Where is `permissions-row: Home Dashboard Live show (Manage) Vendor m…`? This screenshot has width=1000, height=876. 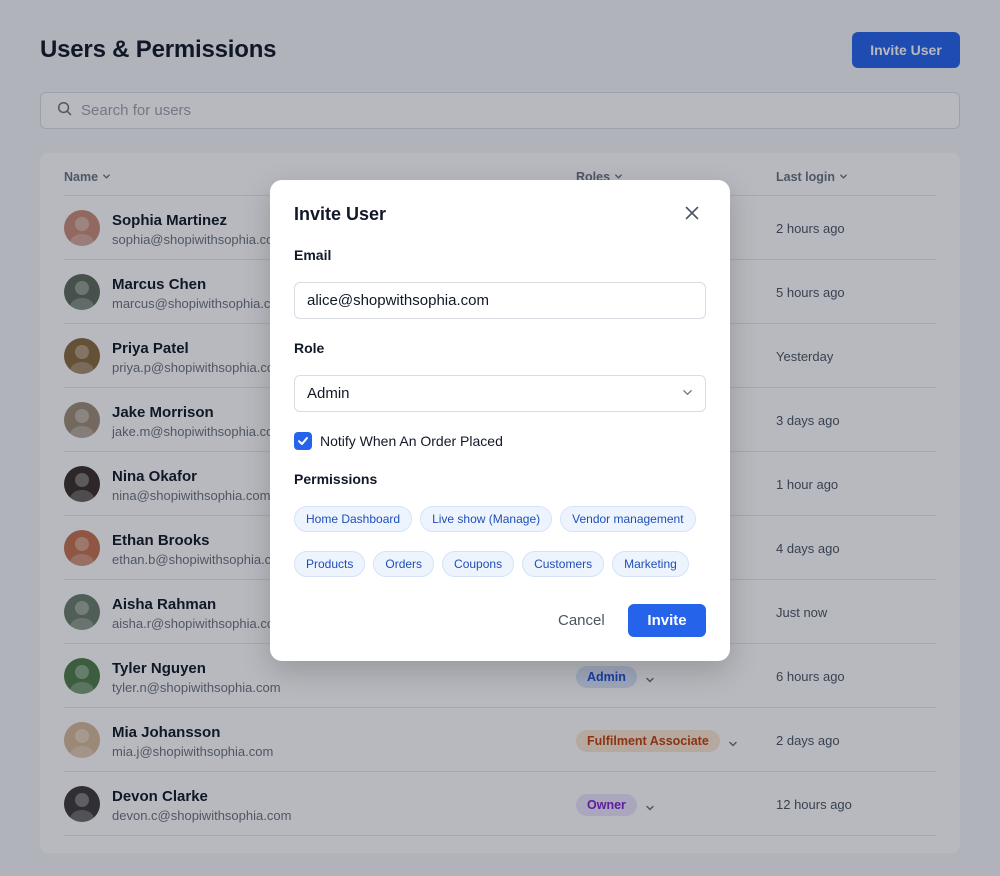
permissions-row: Home Dashboard Live show (Manage) Vendor m… is located at coordinates (495, 519).